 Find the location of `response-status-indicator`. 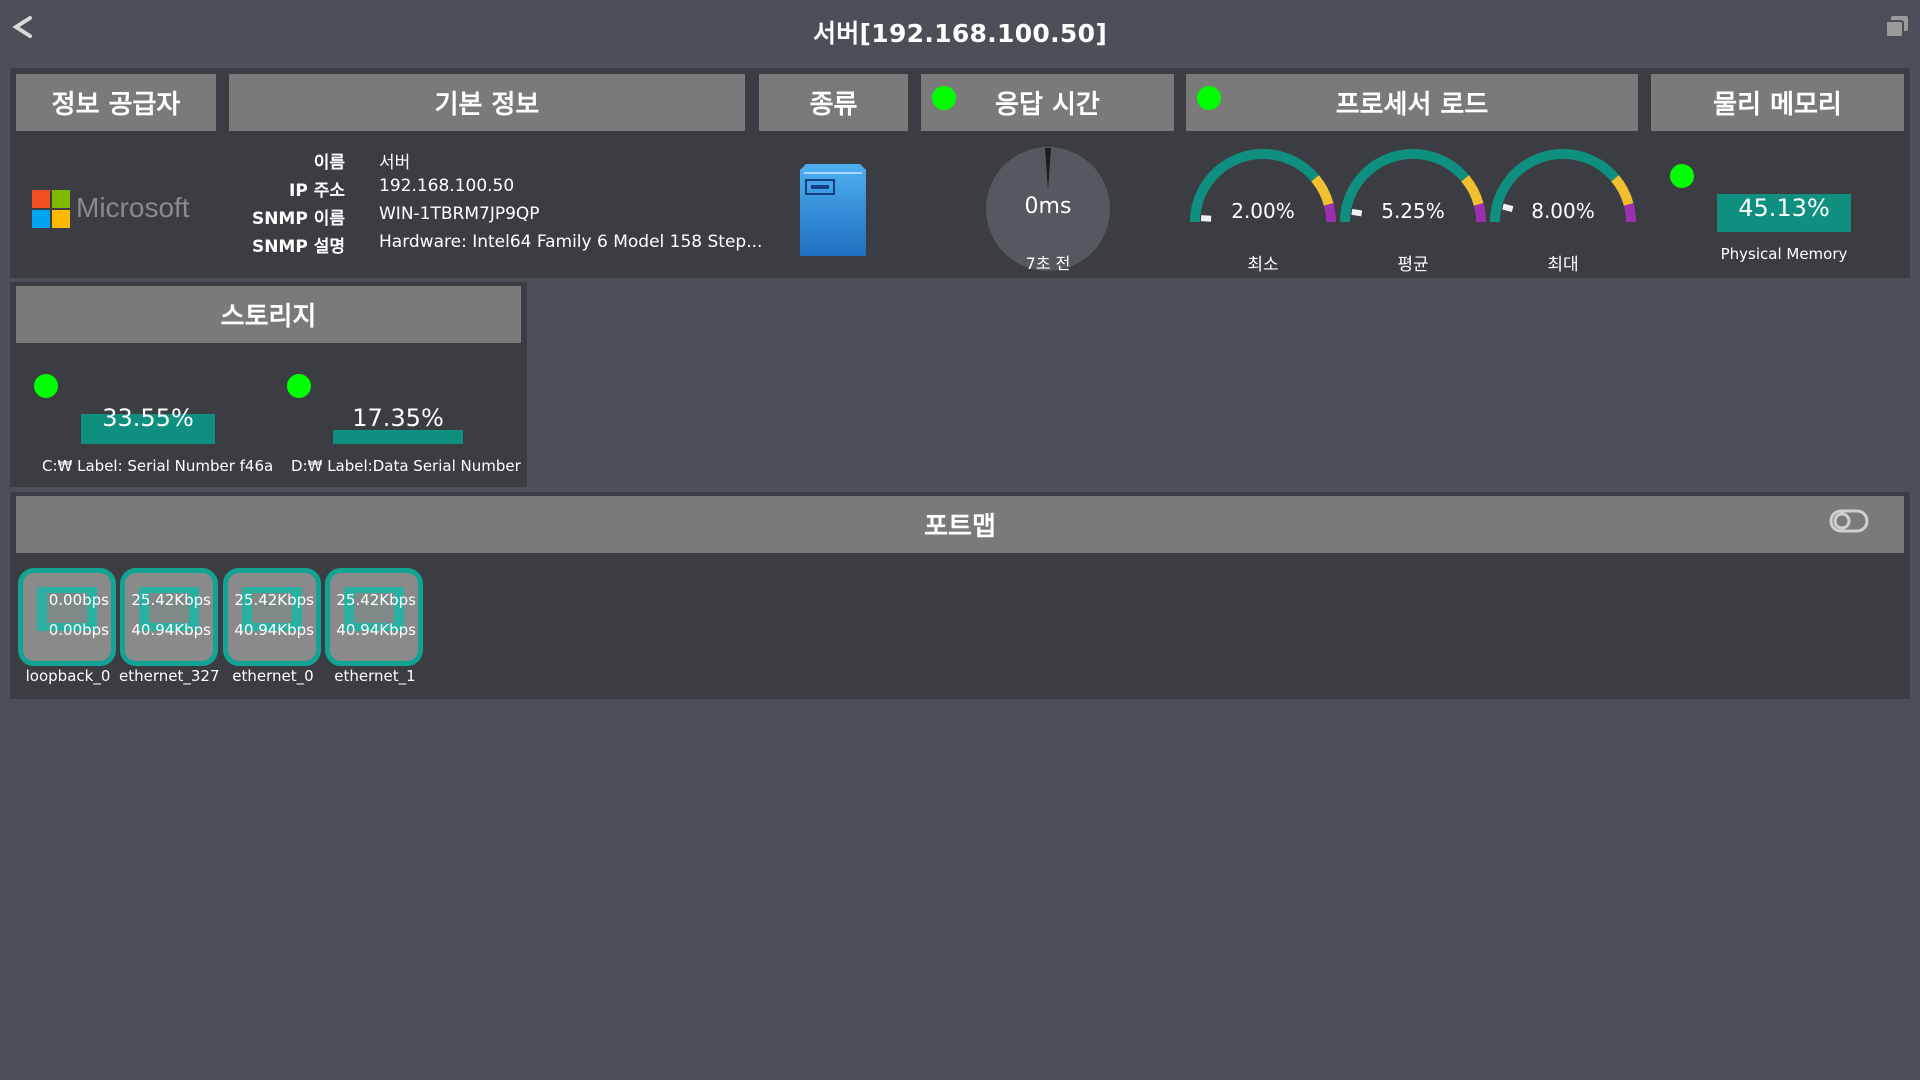

response-status-indicator is located at coordinates (944, 98).